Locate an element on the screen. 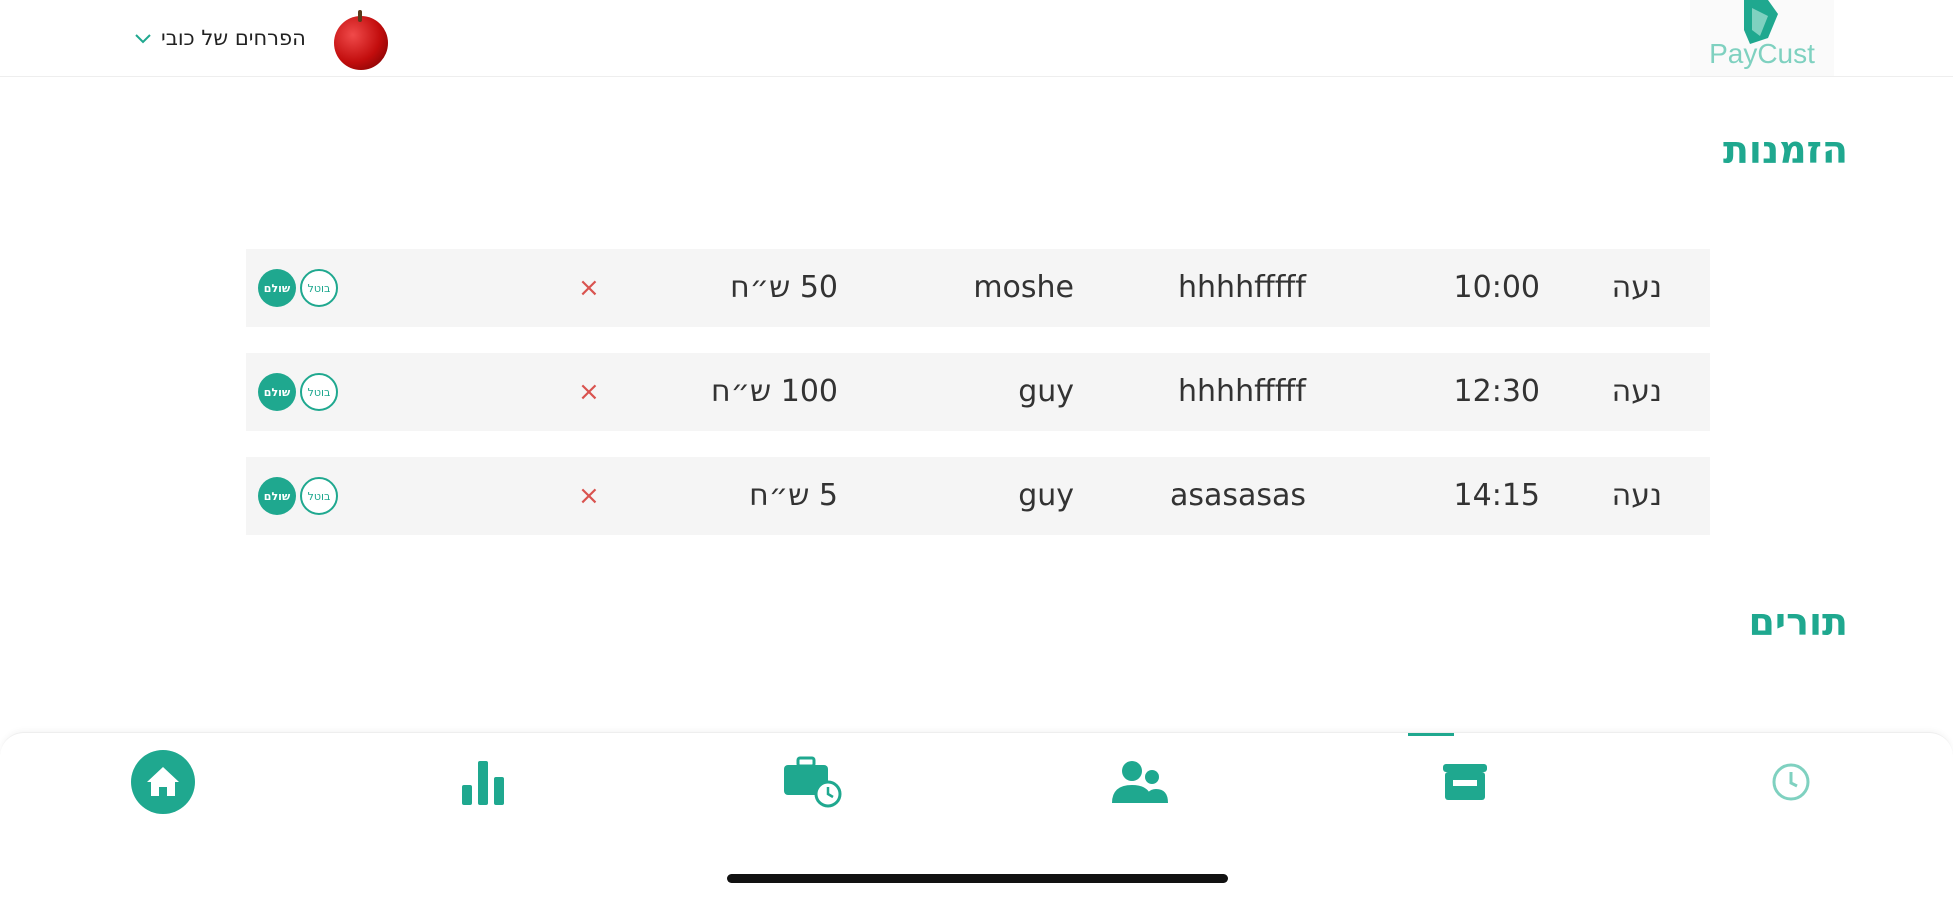 Image resolution: width=1953 pixels, height=901 pixels. bar-chart-icon is located at coordinates (487, 782).